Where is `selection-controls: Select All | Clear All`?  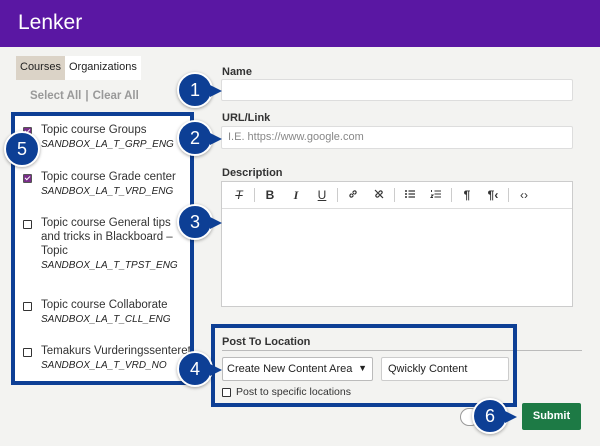
selection-controls: Select All | Clear All is located at coordinates (84, 96).